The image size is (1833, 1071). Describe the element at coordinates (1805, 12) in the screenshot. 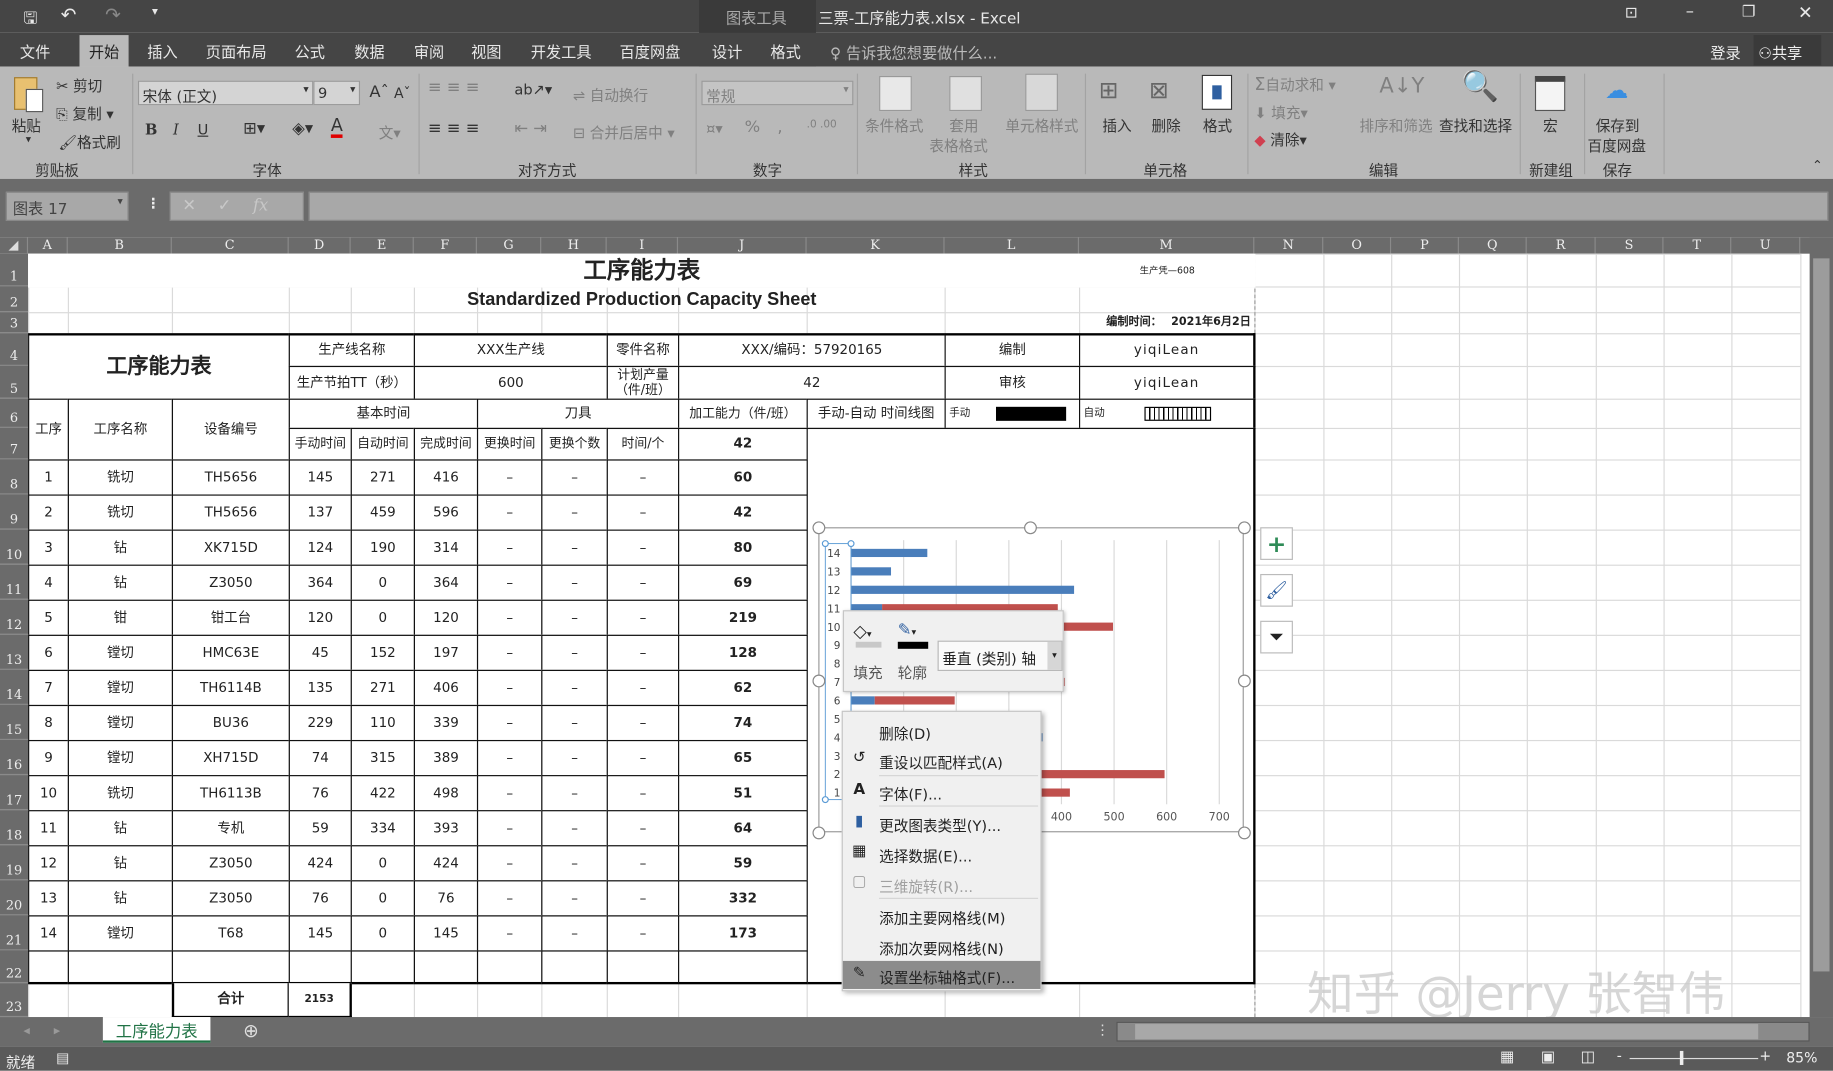

I see `close-icon: ✕` at that location.